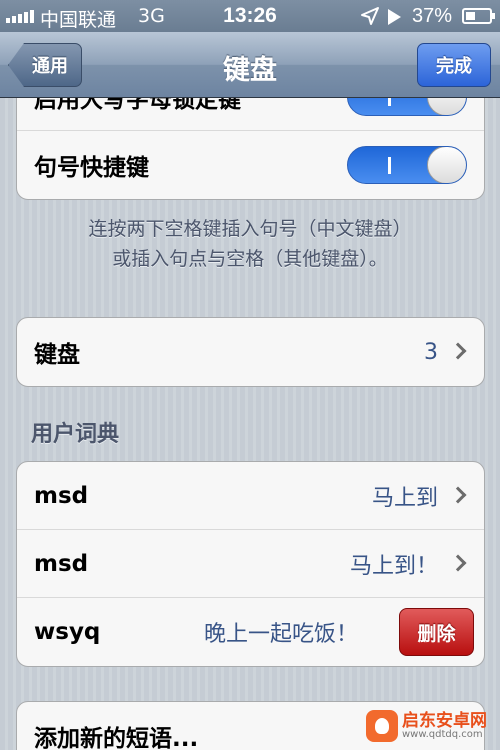 This screenshot has height=750, width=500. Describe the element at coordinates (250, 229) in the screenshot. I see `footnote-line-1: 连按两下空格键插入句号（中文键盘）` at that location.